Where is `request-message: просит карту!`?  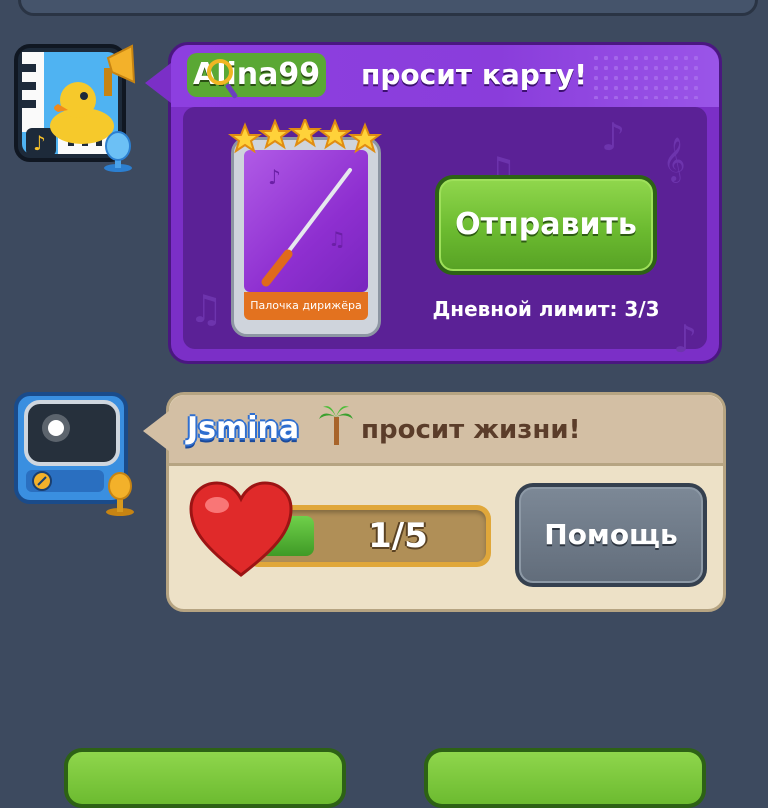
request-message: просит карту! is located at coordinates (474, 74).